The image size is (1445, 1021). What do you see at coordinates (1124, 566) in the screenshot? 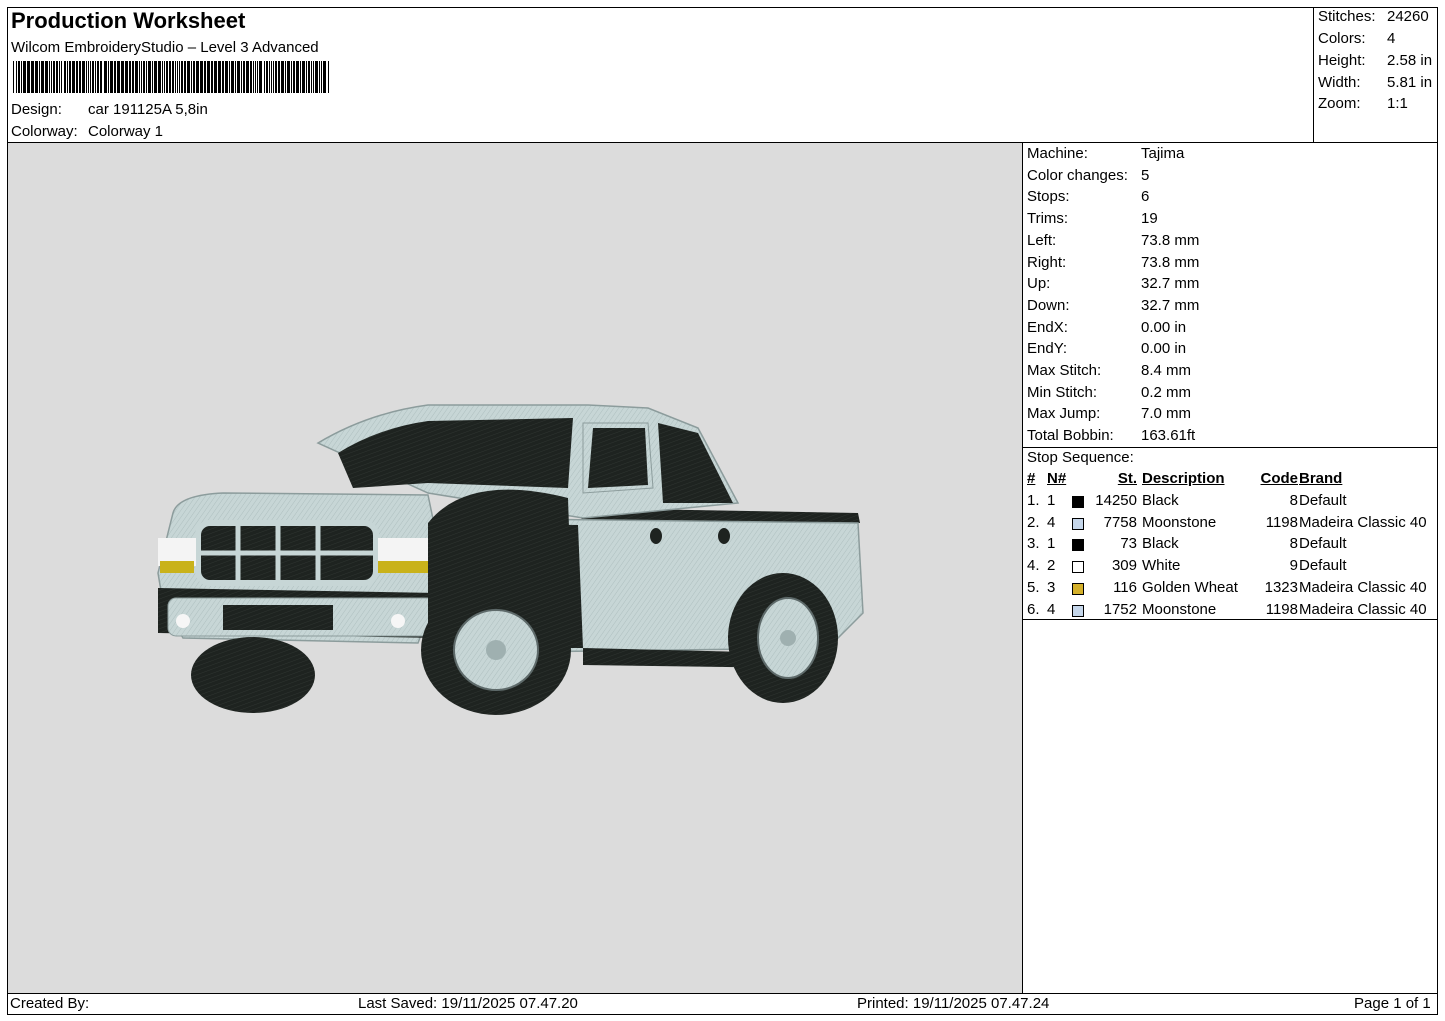
I see `row-stitches: 309` at bounding box center [1124, 566].